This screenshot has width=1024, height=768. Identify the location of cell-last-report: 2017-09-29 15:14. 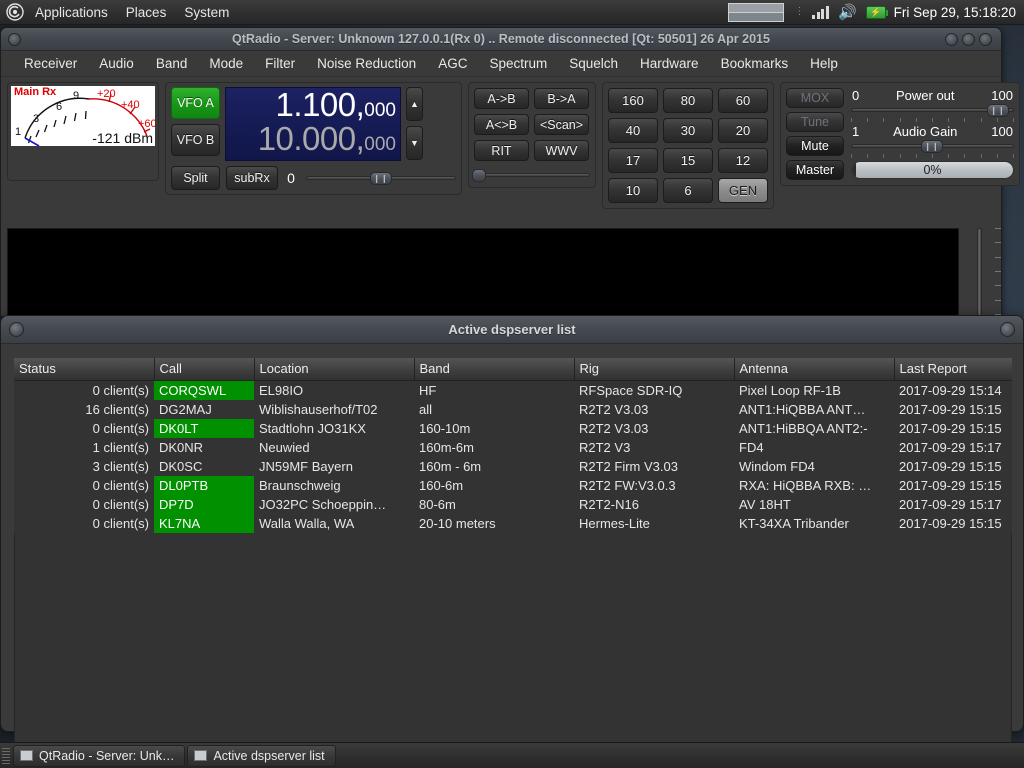
(950, 390).